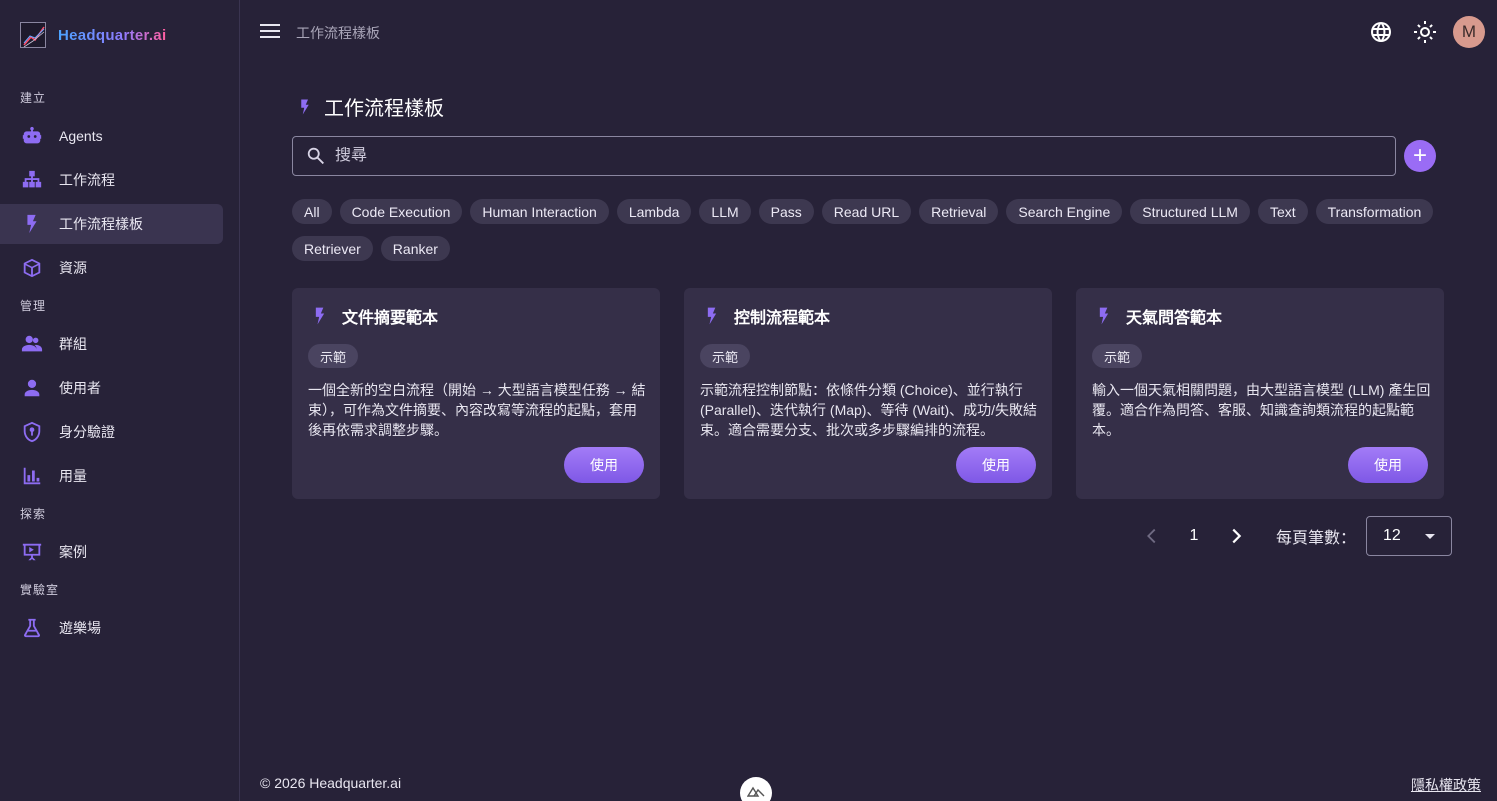 This screenshot has height=801, width=1497. I want to click on filter-chip: All, so click(312, 211).